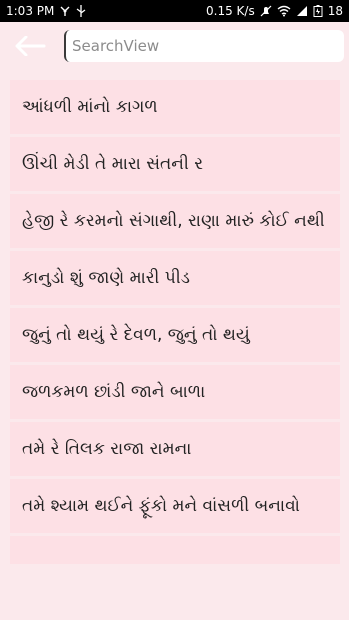  What do you see at coordinates (81, 11) in the screenshot?
I see `usb-icon` at bounding box center [81, 11].